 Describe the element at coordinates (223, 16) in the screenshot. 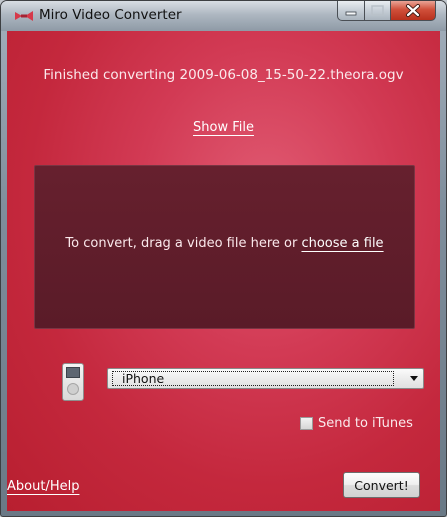

I see `title-bar: Miro Video Converter` at that location.